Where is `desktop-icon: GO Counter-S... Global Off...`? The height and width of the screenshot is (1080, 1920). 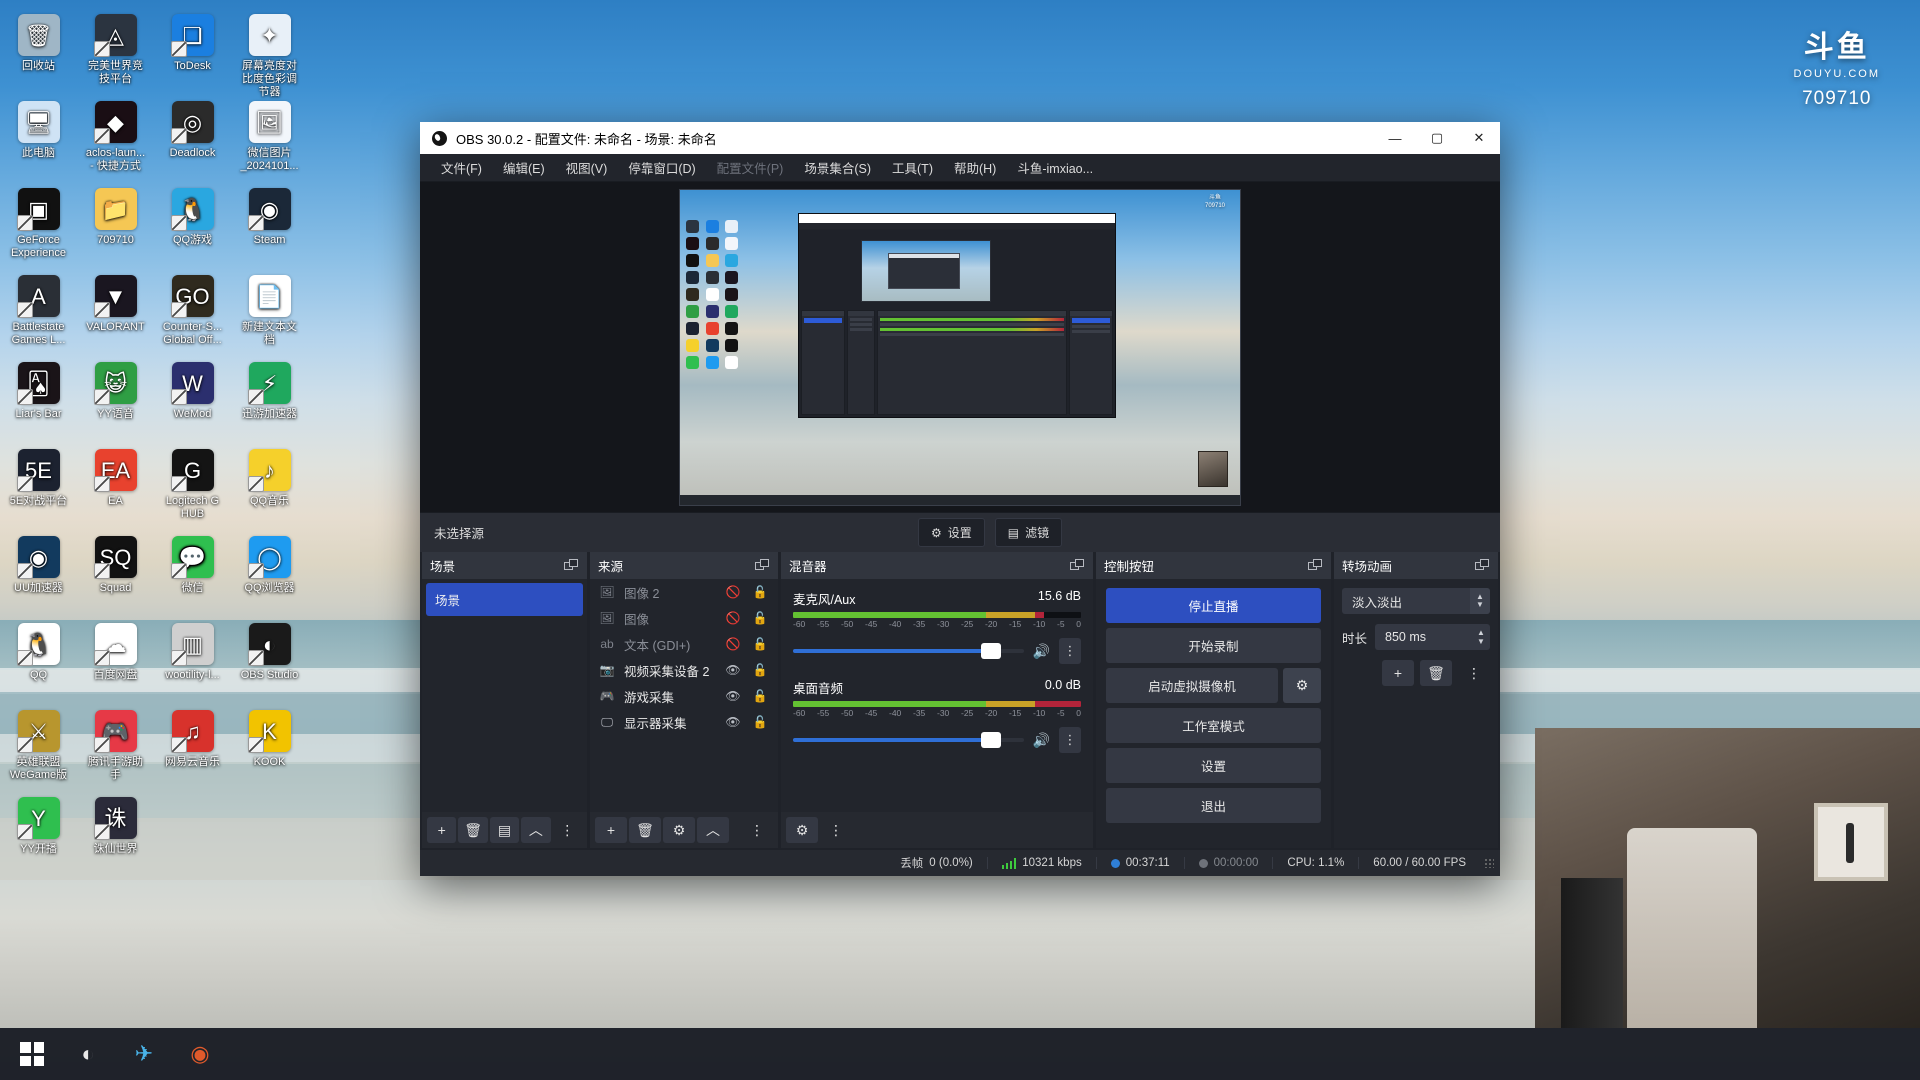 desktop-icon: GO Counter-S... Global Off... is located at coordinates (192, 311).